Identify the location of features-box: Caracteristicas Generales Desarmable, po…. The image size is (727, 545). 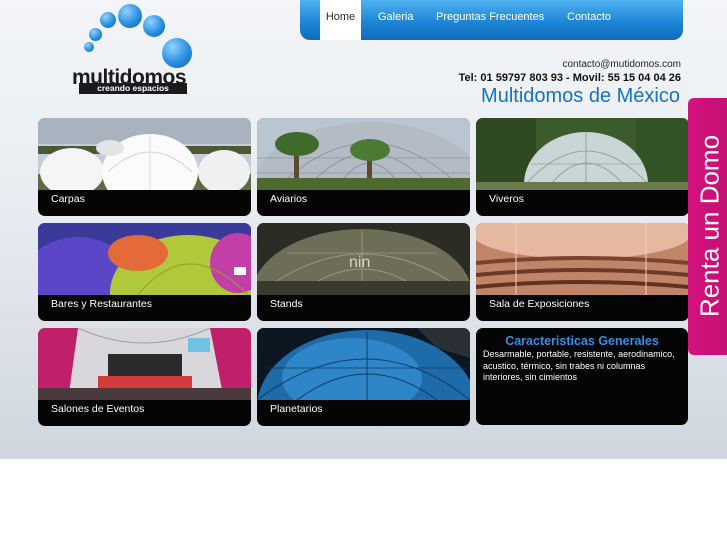
(582, 376).